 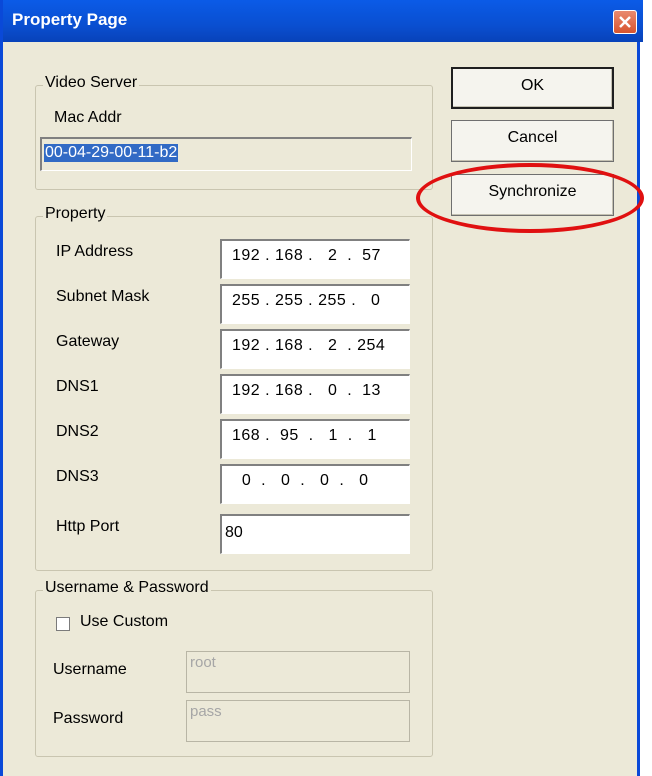 I want to click on property-group-label: Property, so click(x=75, y=214).